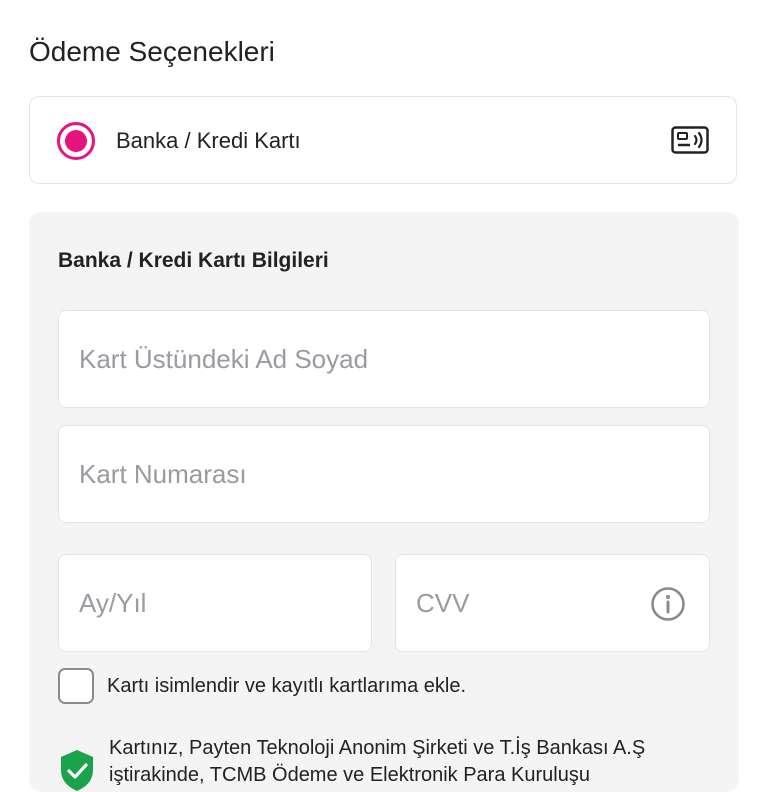 This screenshot has height=792, width=768. Describe the element at coordinates (208, 140) in the screenshot. I see `payment-method-label: Banka / Kredi Kartı` at that location.